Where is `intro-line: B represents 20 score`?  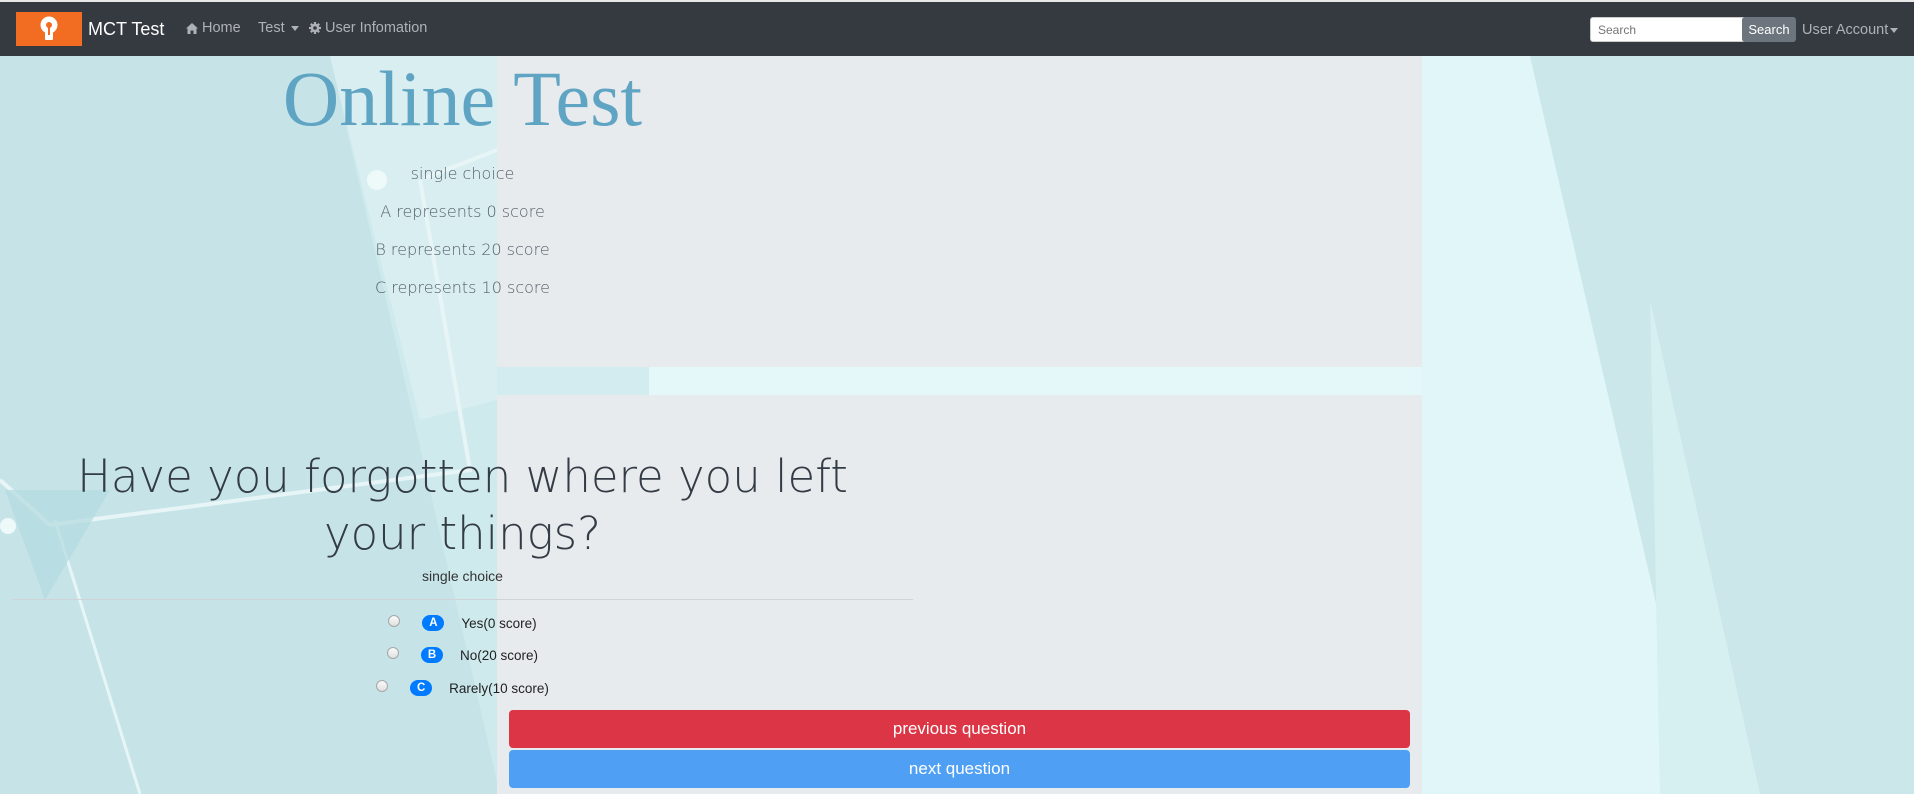 intro-line: B represents 20 score is located at coordinates (462, 249).